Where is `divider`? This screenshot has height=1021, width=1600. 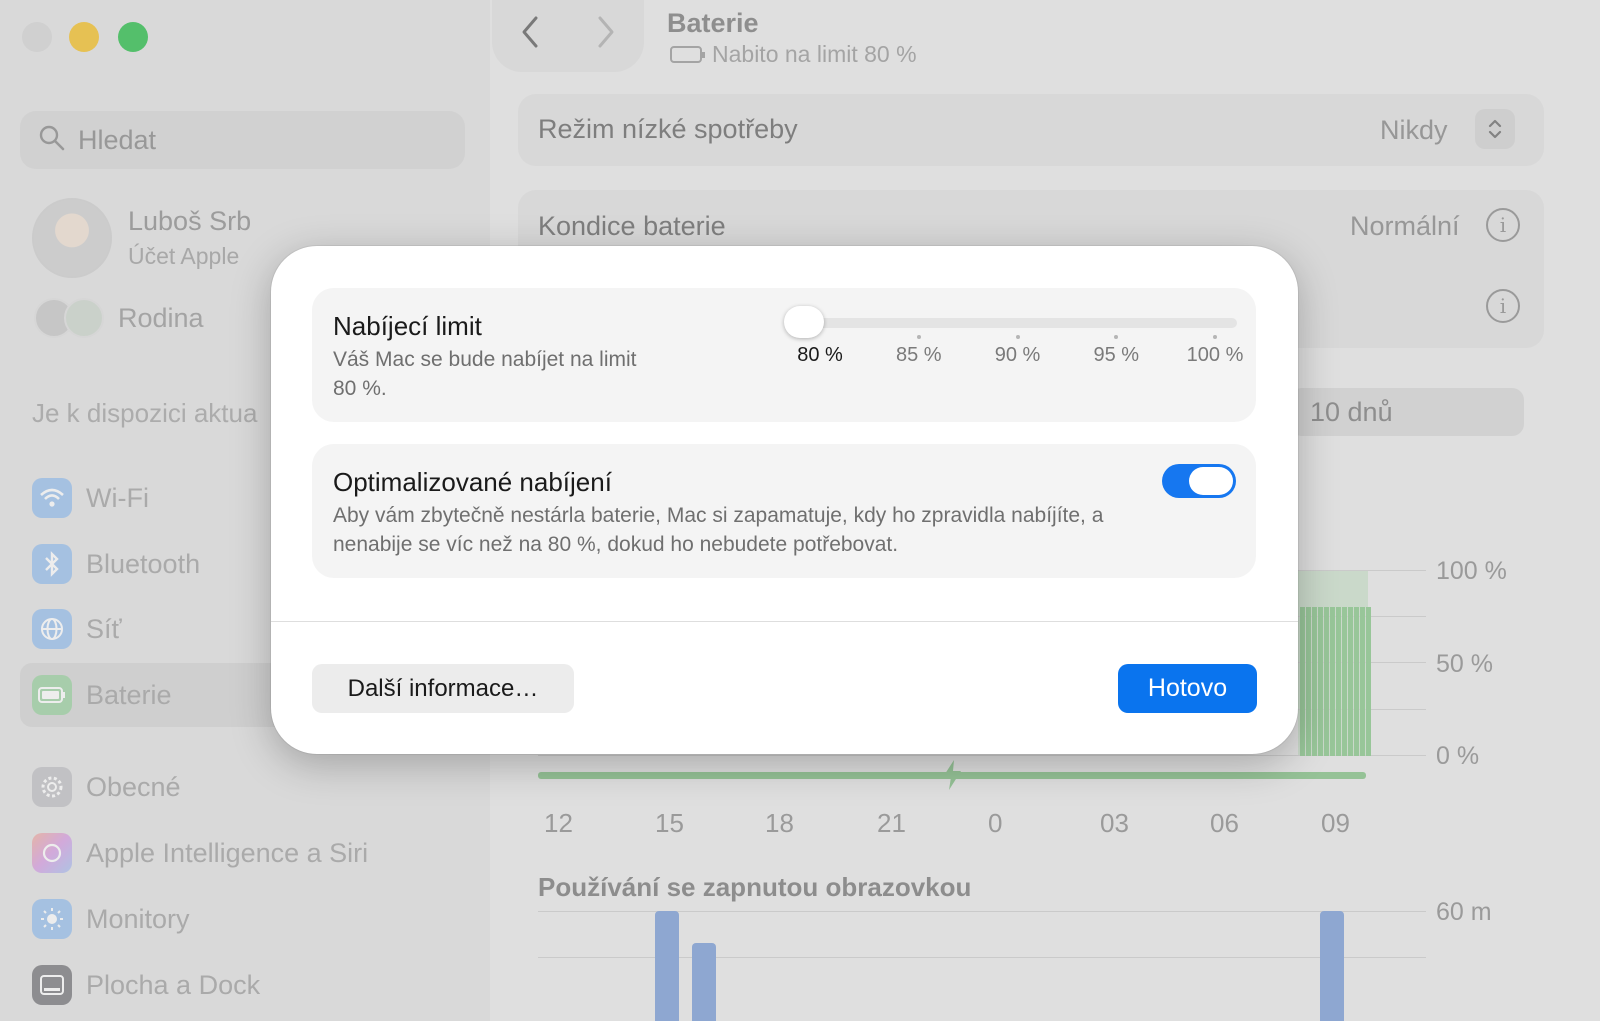
divider is located at coordinates (784, 621).